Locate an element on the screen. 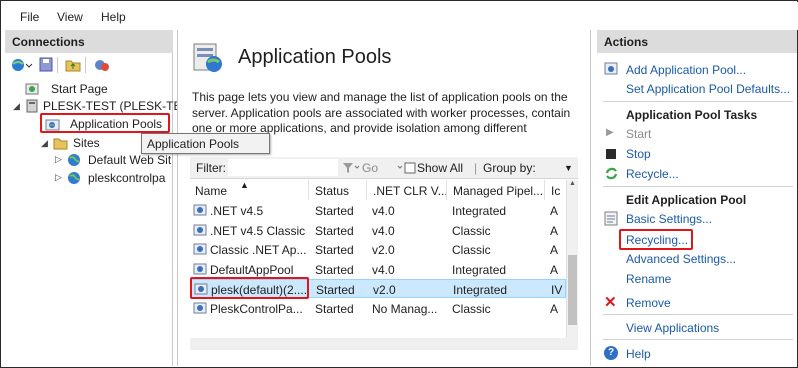  filter-label: Filter: is located at coordinates (211, 168).